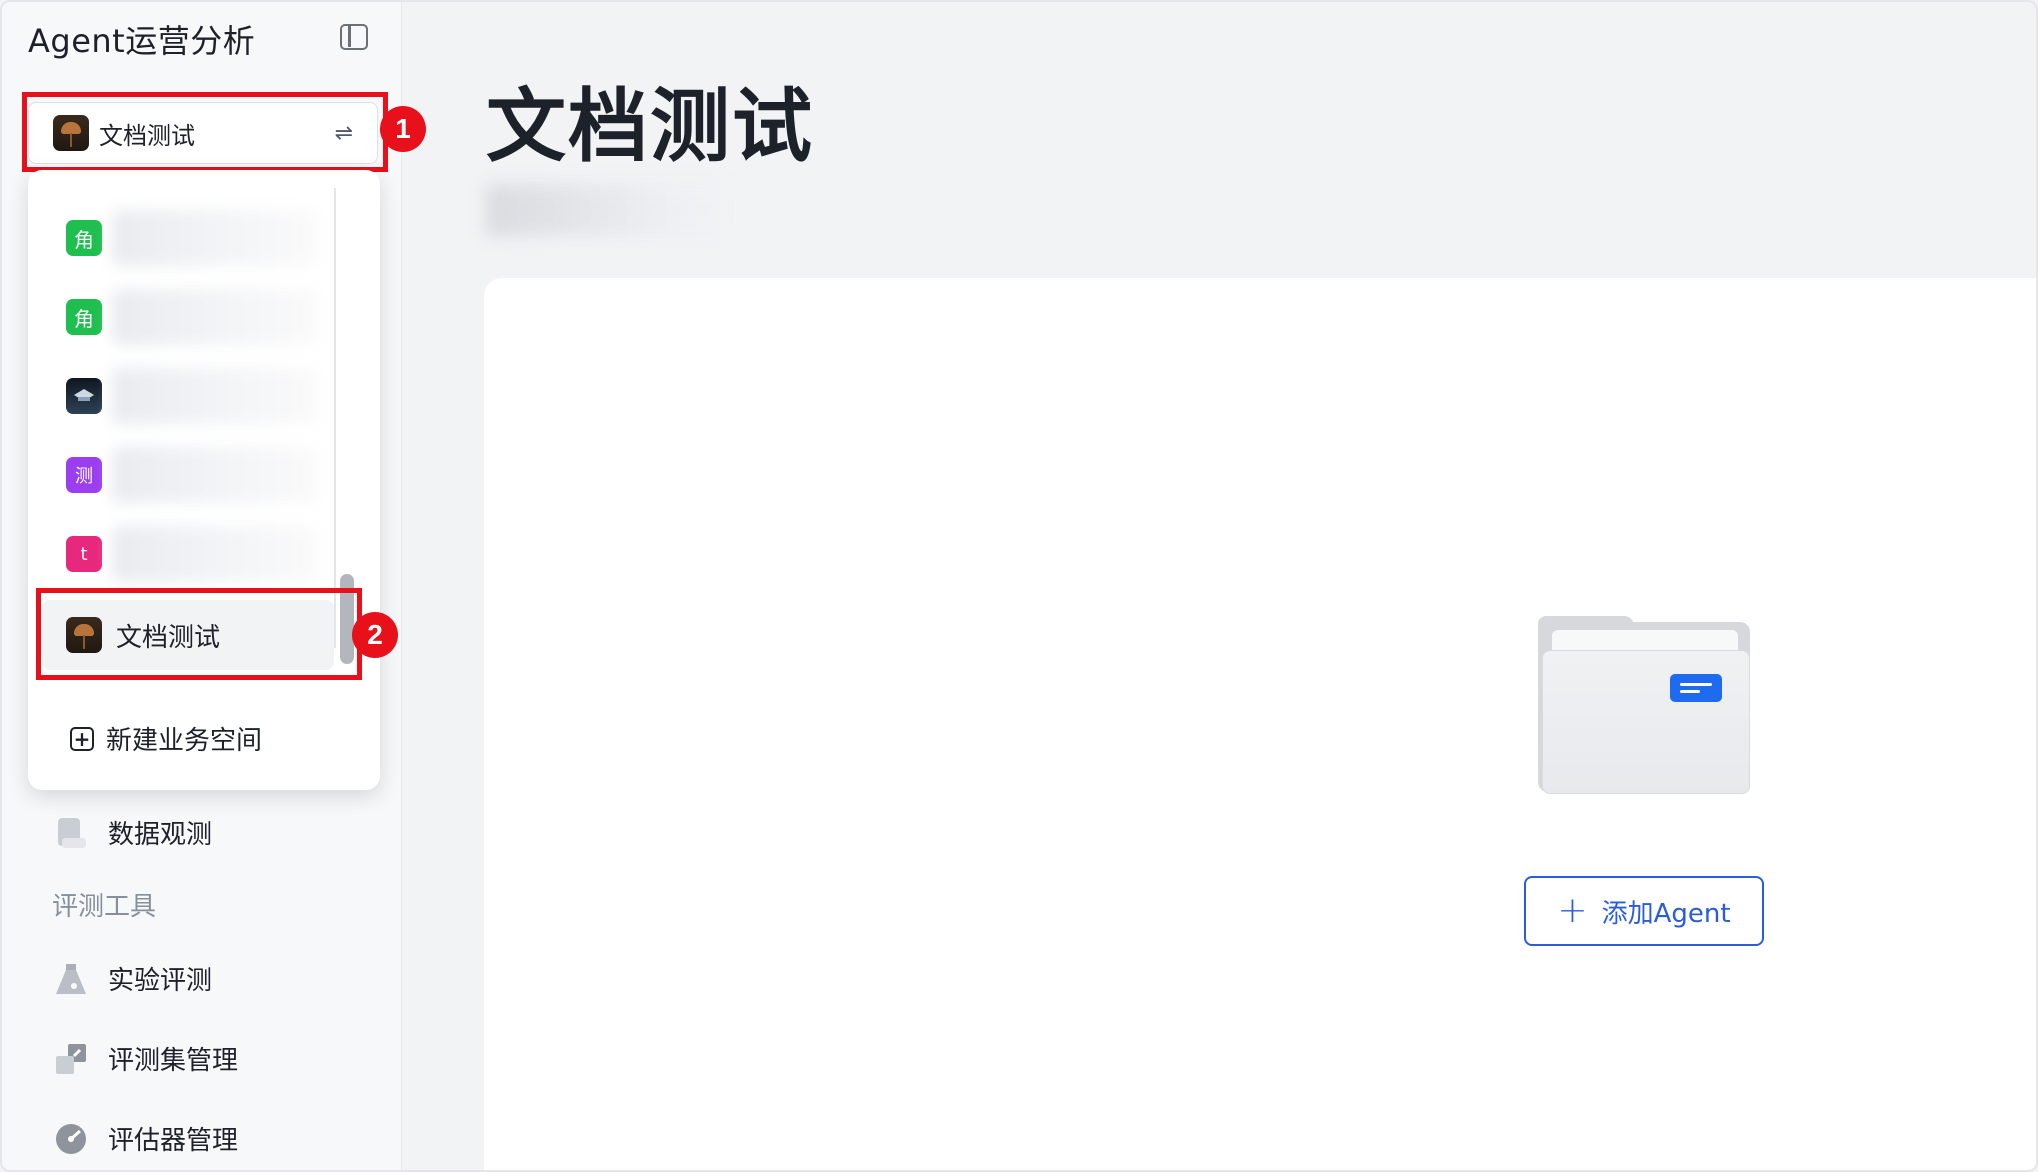 The image size is (2038, 1172). I want to click on nav-eval-set-manage: 评测集管理, so click(146, 1058).